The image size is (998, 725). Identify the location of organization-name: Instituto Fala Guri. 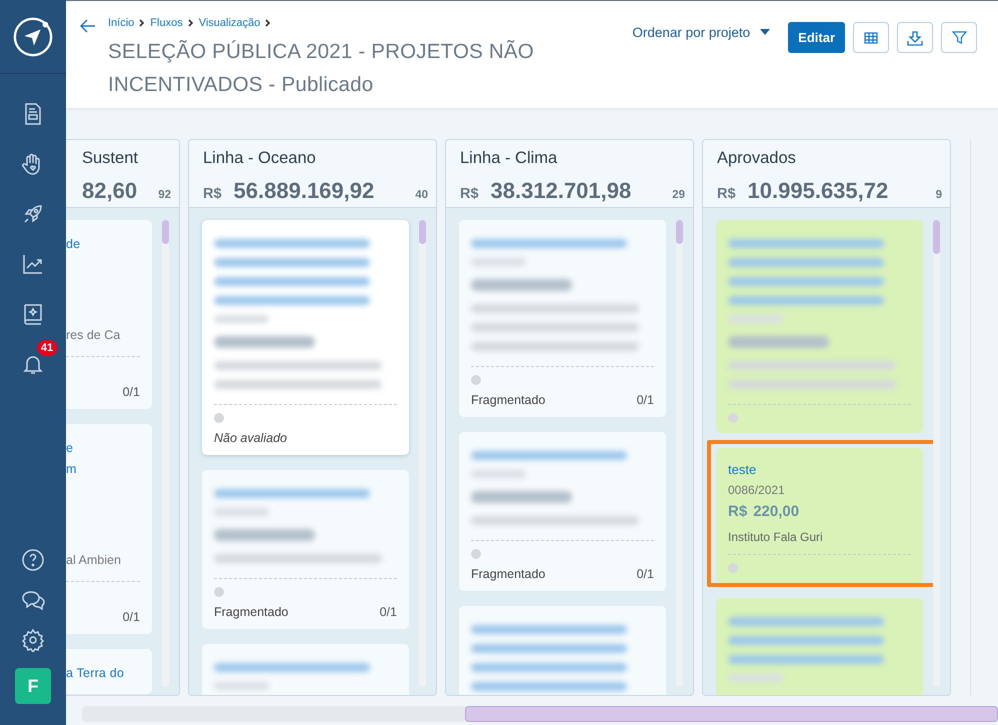
(776, 537).